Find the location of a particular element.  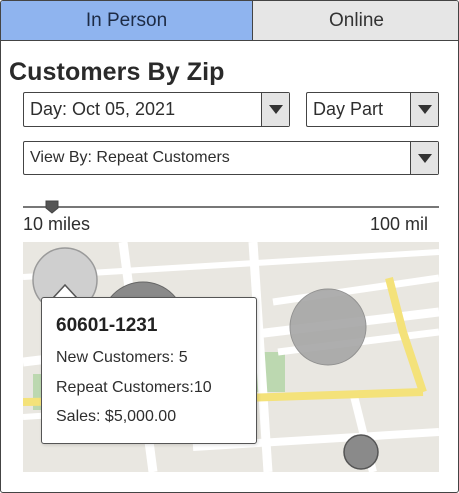

distance-slider-track is located at coordinates (231, 207).